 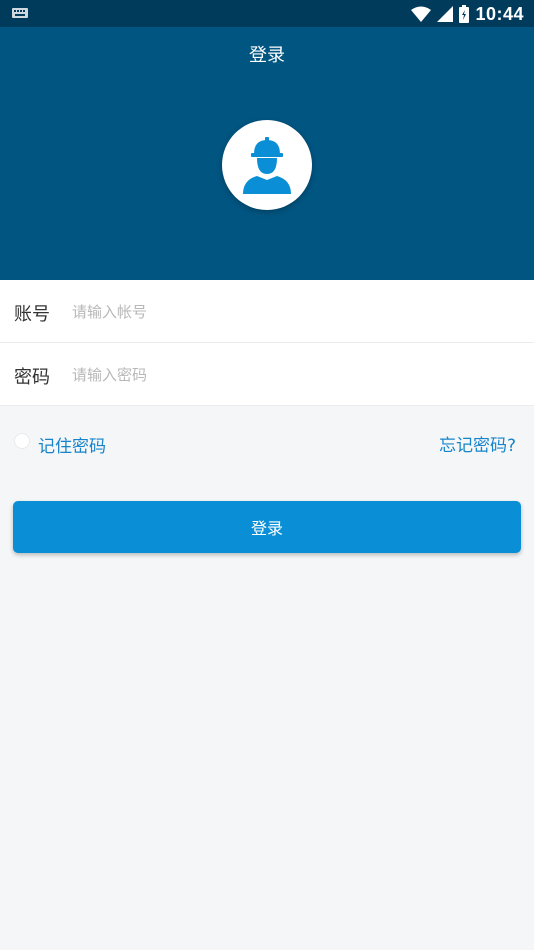 I want to click on password-row: 密码, so click(x=267, y=374).